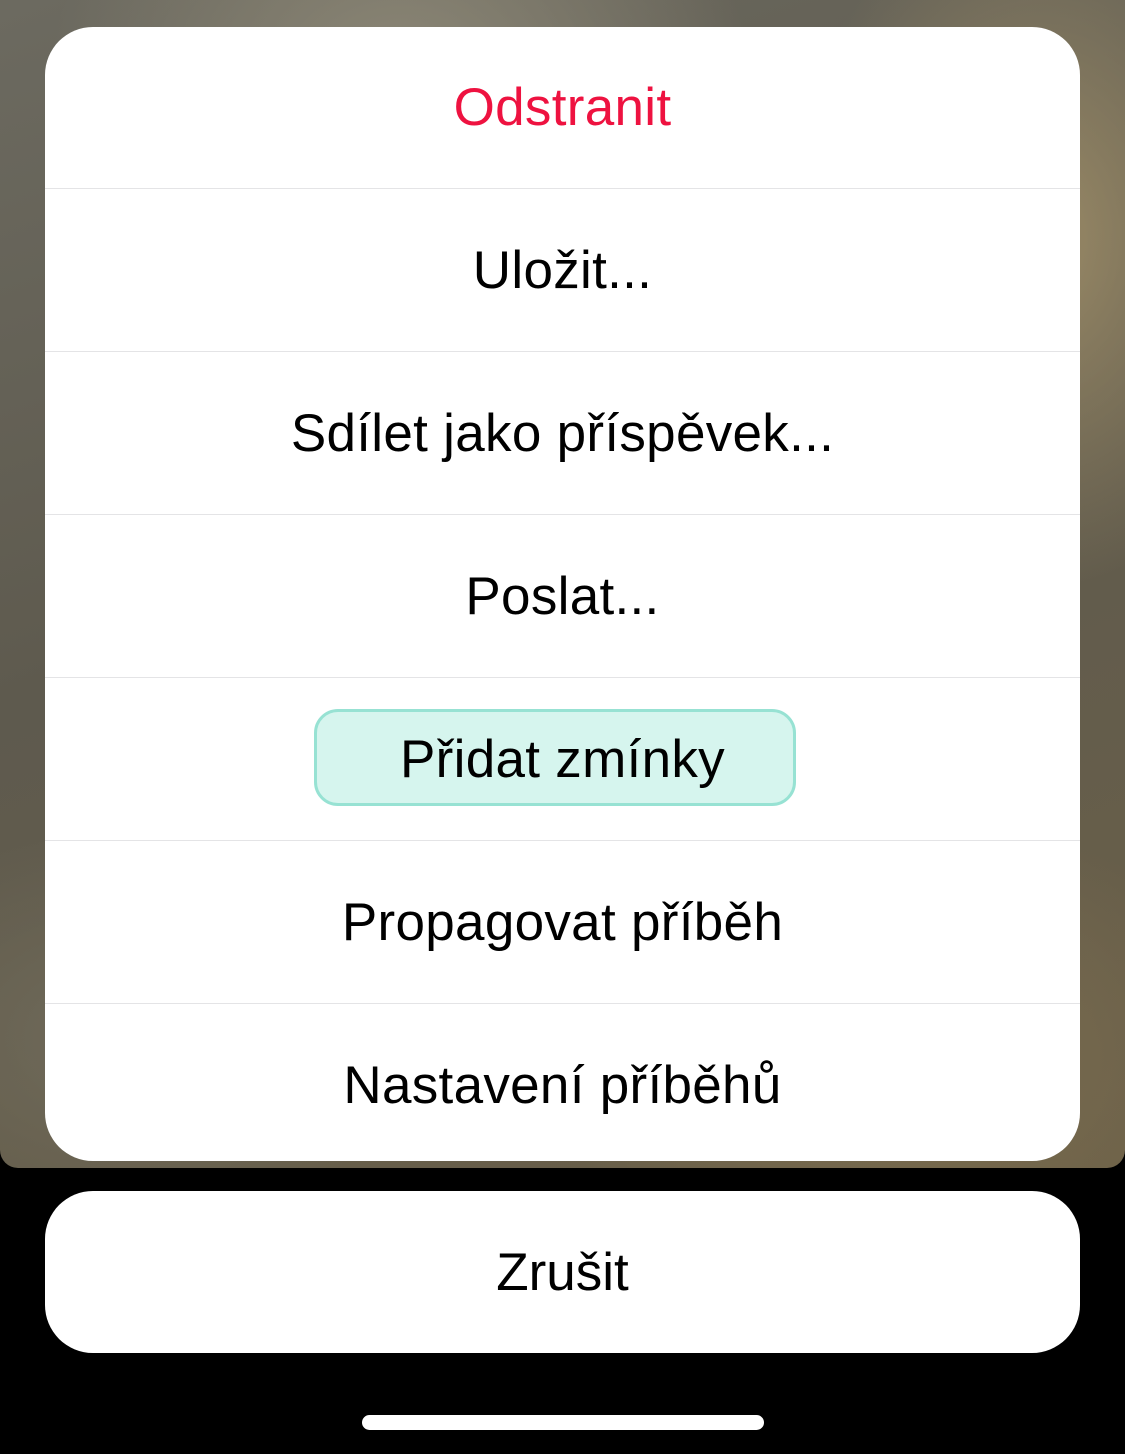 The image size is (1125, 1454). Describe the element at coordinates (562, 1085) in the screenshot. I see `story-settings-button-label: Nastavení příběhů` at that location.